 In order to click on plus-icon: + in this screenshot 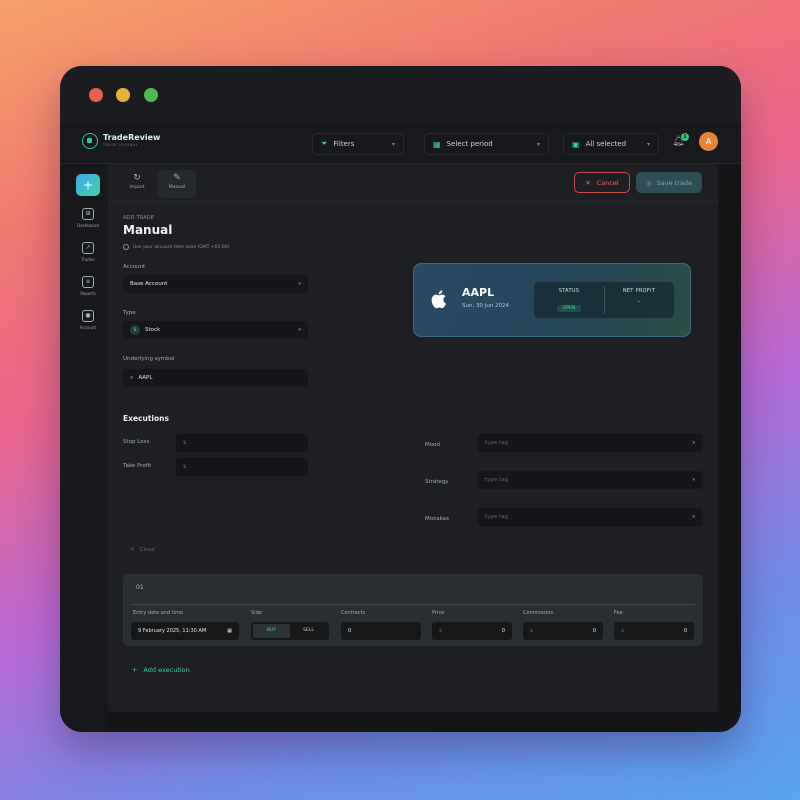, I will do `click(135, 670)`.